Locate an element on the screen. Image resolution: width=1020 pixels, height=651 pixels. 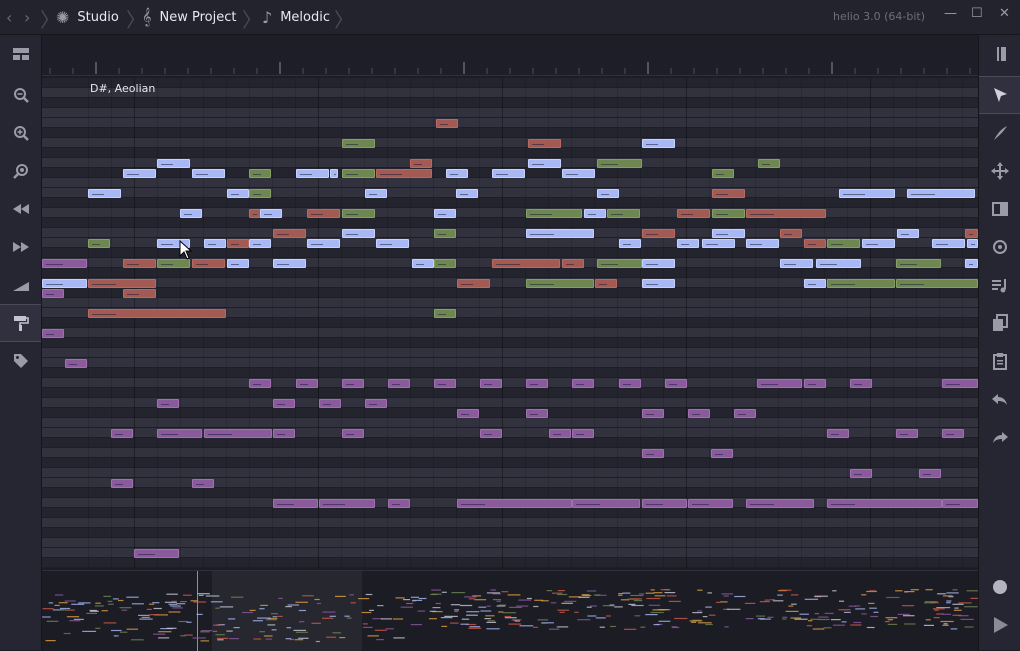
timeline-ruler is located at coordinates (510, 55).